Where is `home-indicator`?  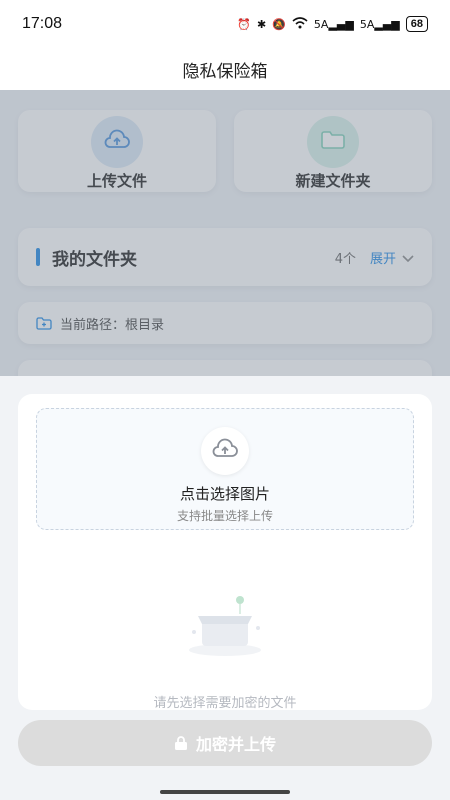
home-indicator is located at coordinates (225, 792).